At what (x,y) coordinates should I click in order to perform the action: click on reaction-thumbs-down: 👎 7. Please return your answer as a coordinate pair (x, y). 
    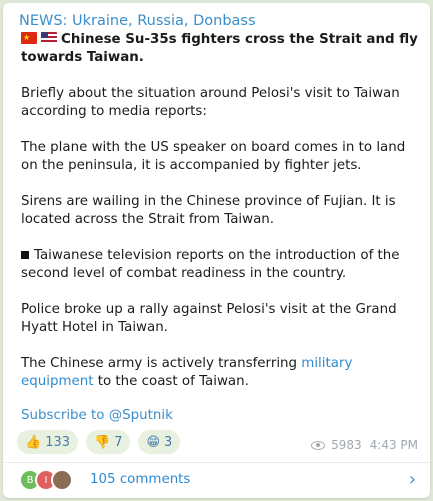
    Looking at the image, I should click on (108, 442).